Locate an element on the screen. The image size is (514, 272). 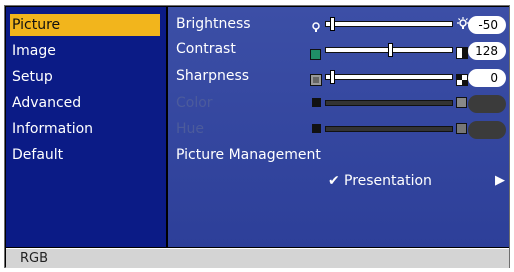
submenu-arrow-icon: ▶ is located at coordinates (500, 181).